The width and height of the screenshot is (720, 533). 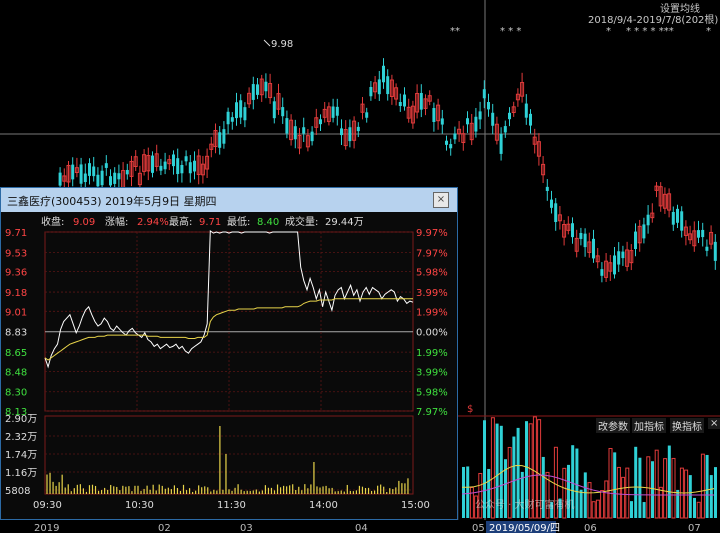 I want to click on time-tick-label: 09:30, so click(x=47, y=505).